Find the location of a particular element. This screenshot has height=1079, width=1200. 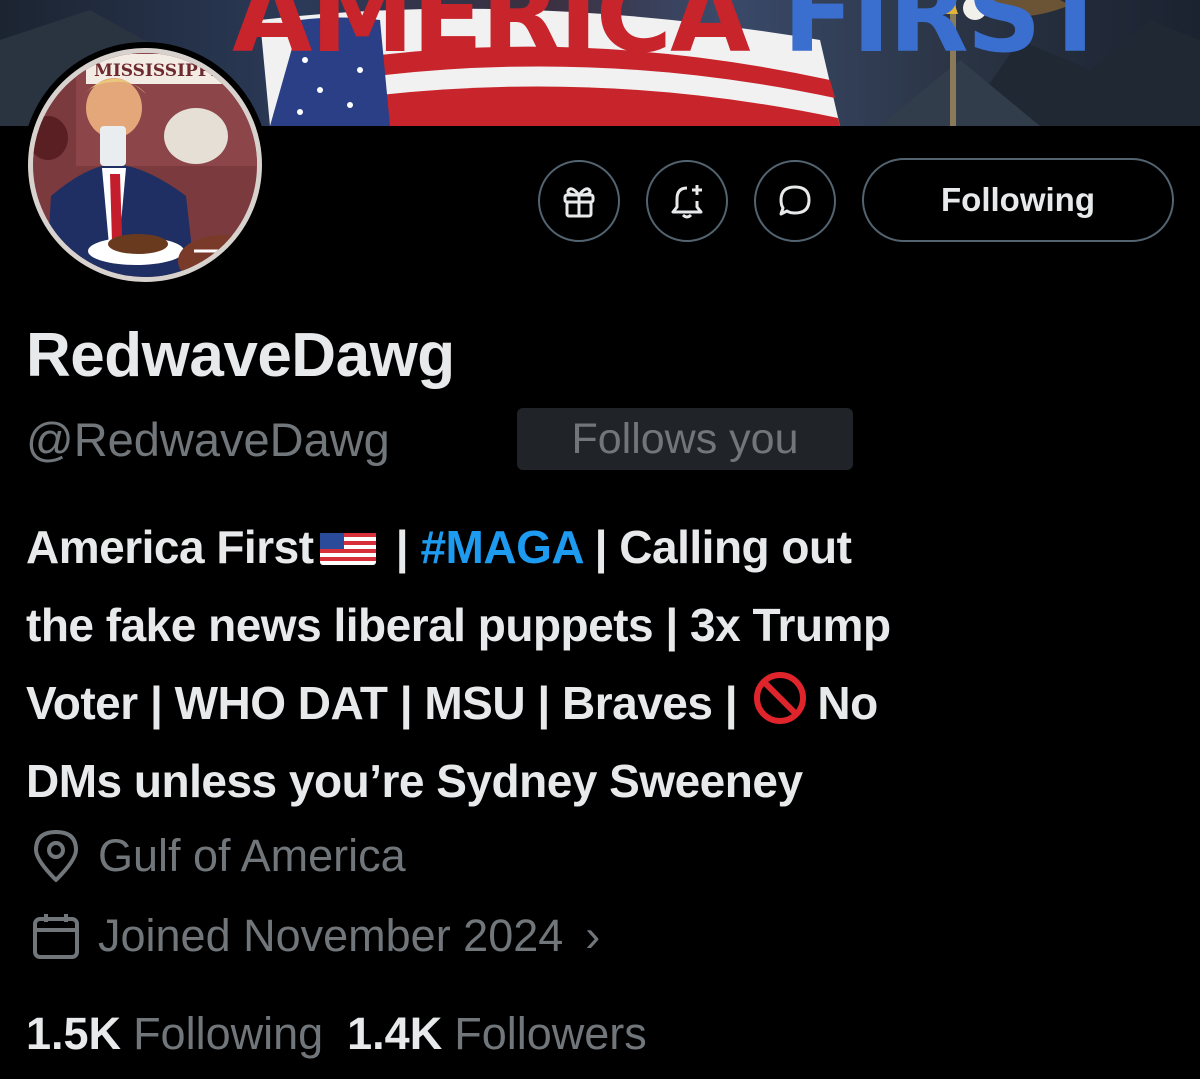

bio-line-4: DMs unless you’re Sydney Sweeney is located at coordinates (414, 781).